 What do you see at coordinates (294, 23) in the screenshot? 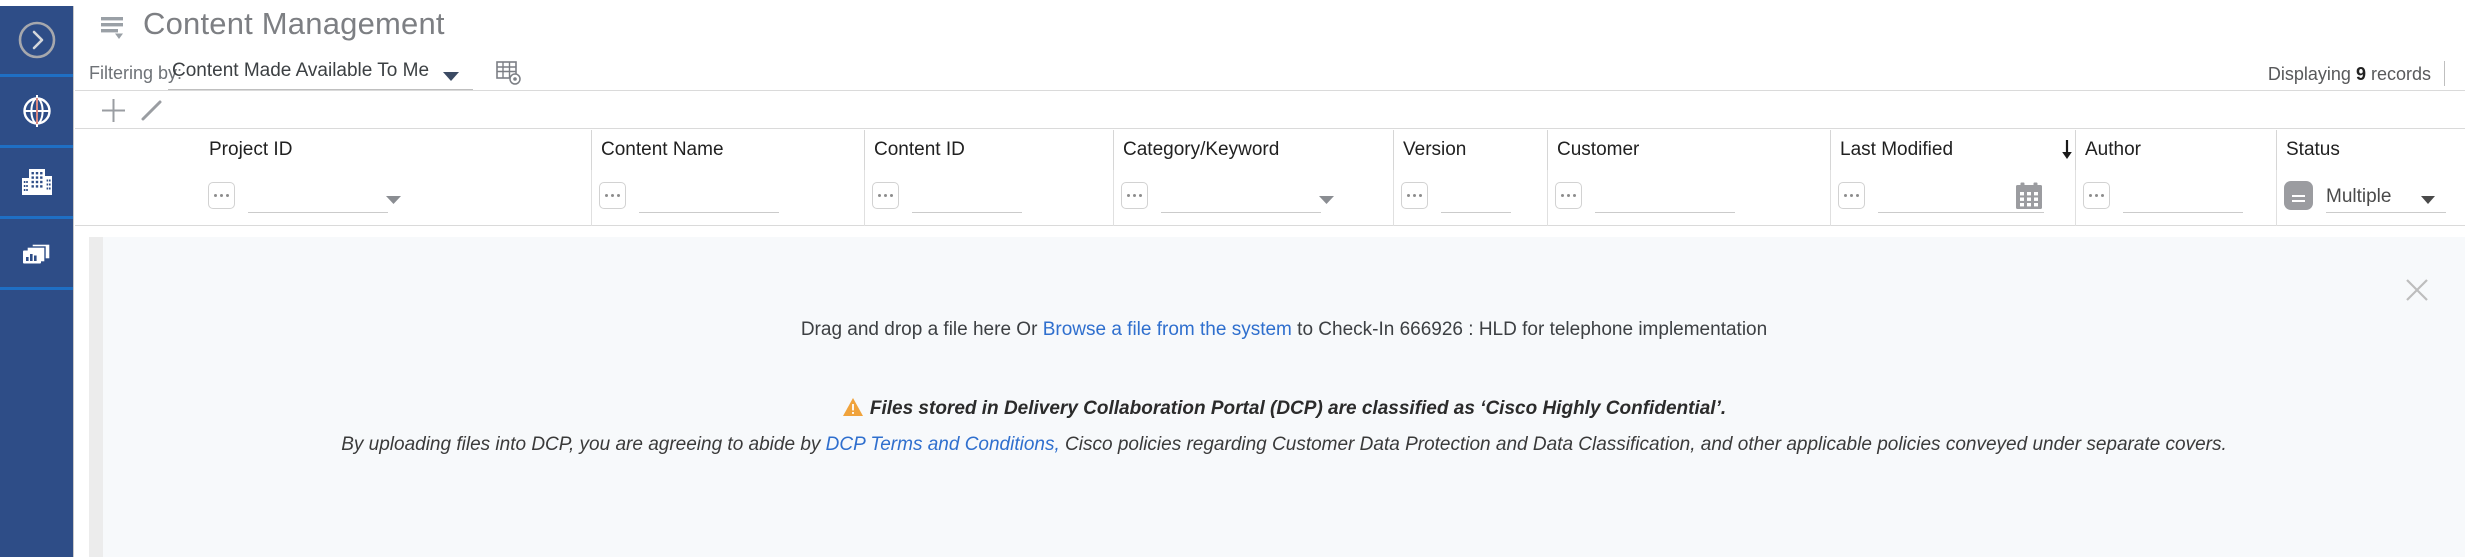
I see `page-title: Content Management` at bounding box center [294, 23].